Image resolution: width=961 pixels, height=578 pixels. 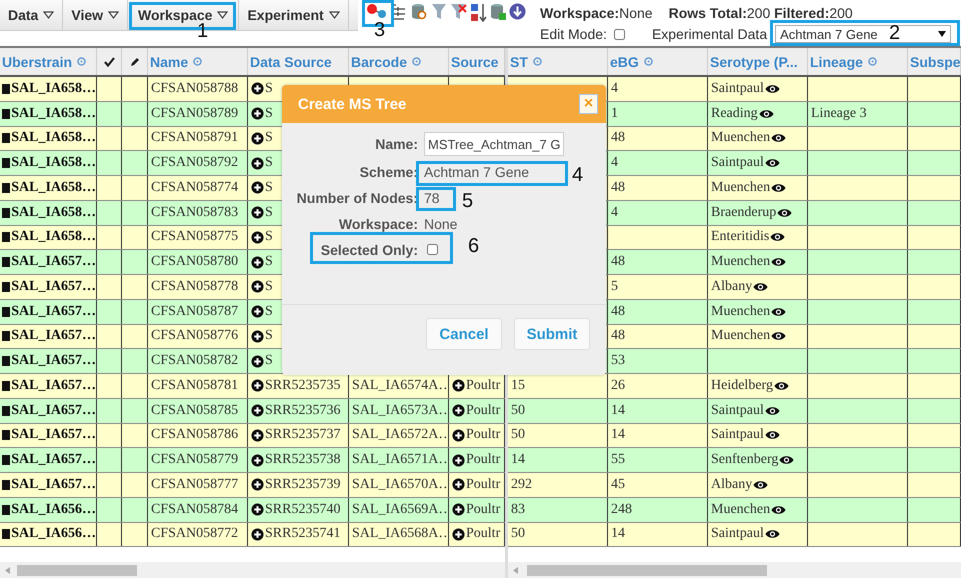 I want to click on column-header: ST, so click(x=558, y=61).